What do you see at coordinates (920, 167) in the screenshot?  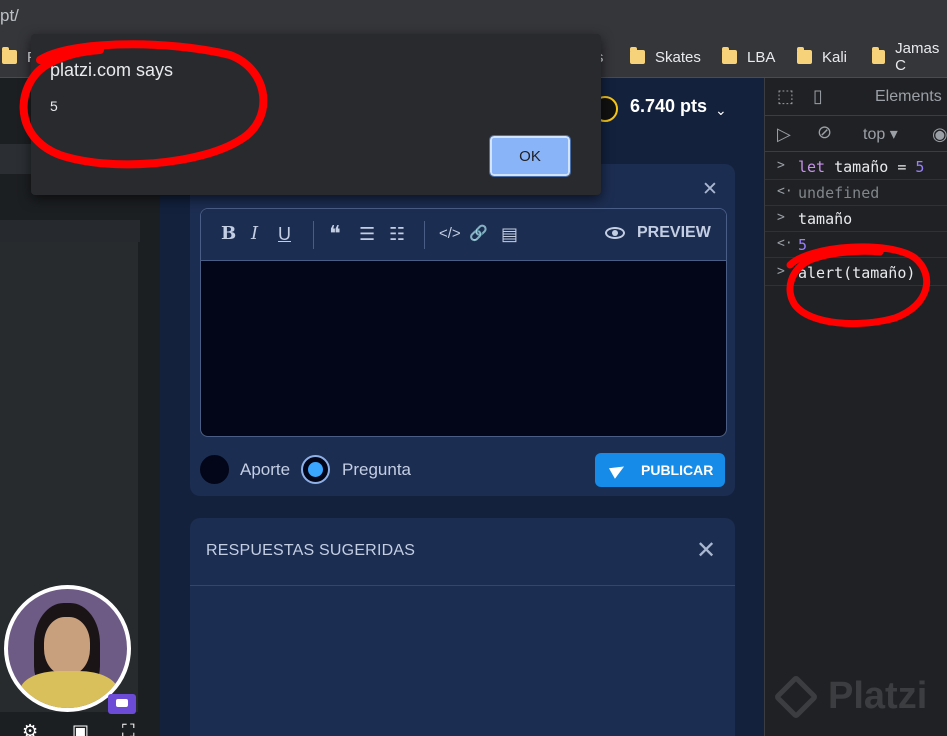 I see `number: 5` at bounding box center [920, 167].